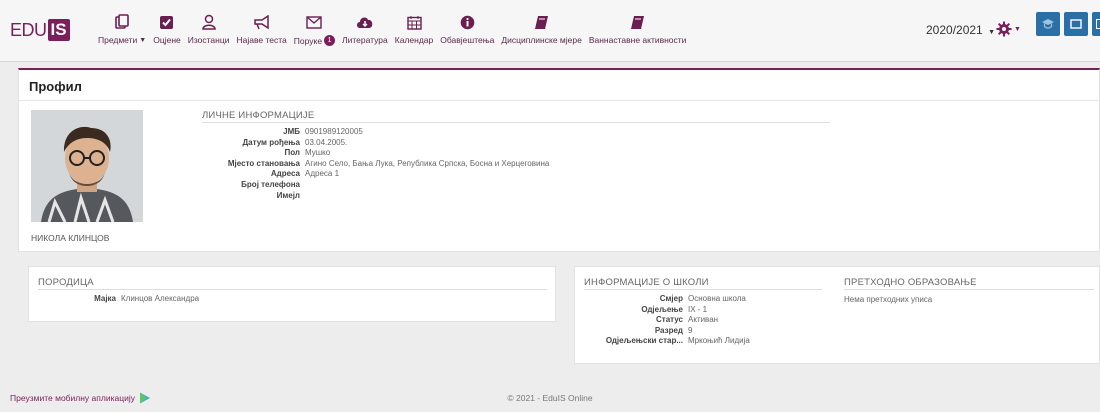 This screenshot has height=412, width=1100. What do you see at coordinates (375, 132) in the screenshot?
I see `info-row-jmb: ЈМБ 0901989120005` at bounding box center [375, 132].